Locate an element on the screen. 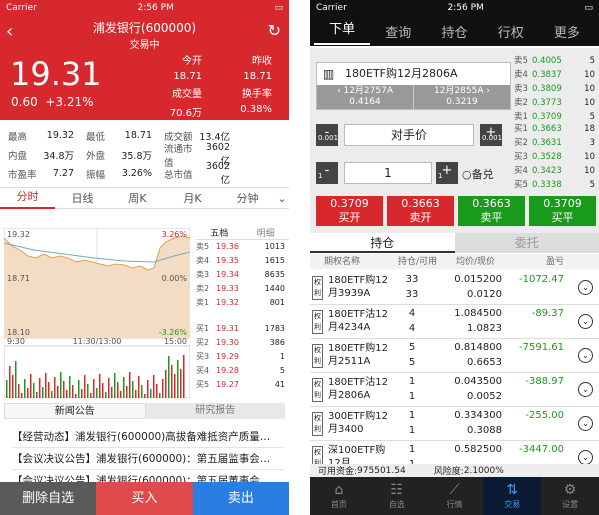  price-minus-button: -0.001 is located at coordinates (327, 135).